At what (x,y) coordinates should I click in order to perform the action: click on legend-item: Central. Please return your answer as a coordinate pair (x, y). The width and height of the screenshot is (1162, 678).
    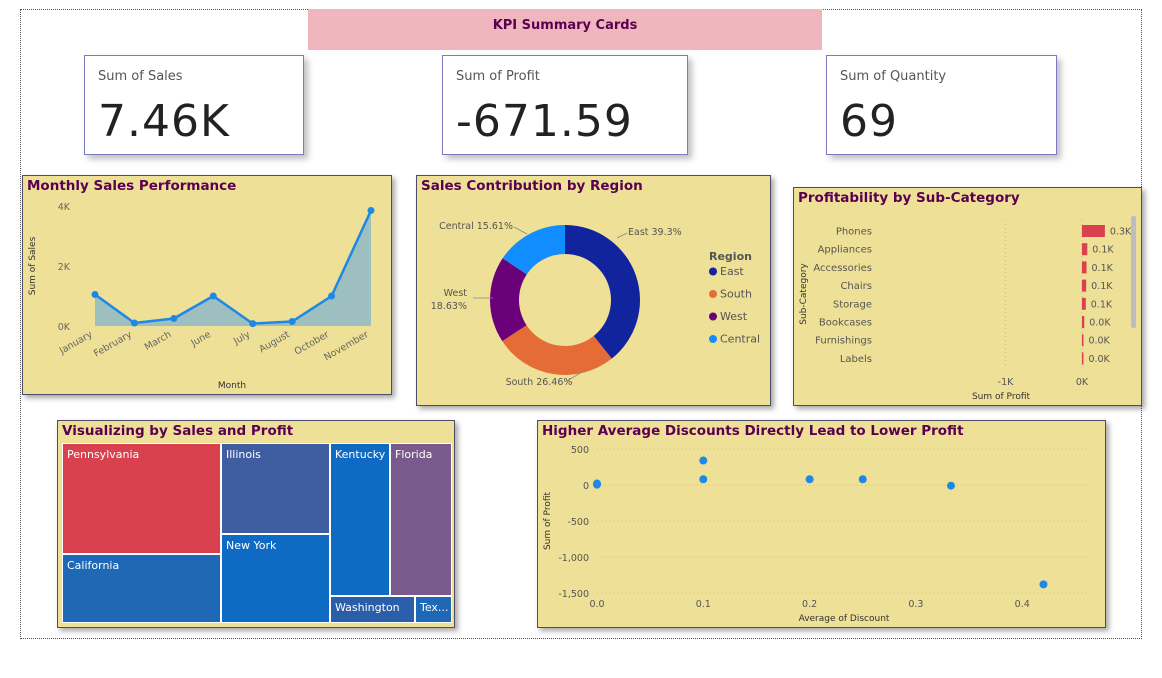
    Looking at the image, I should click on (740, 339).